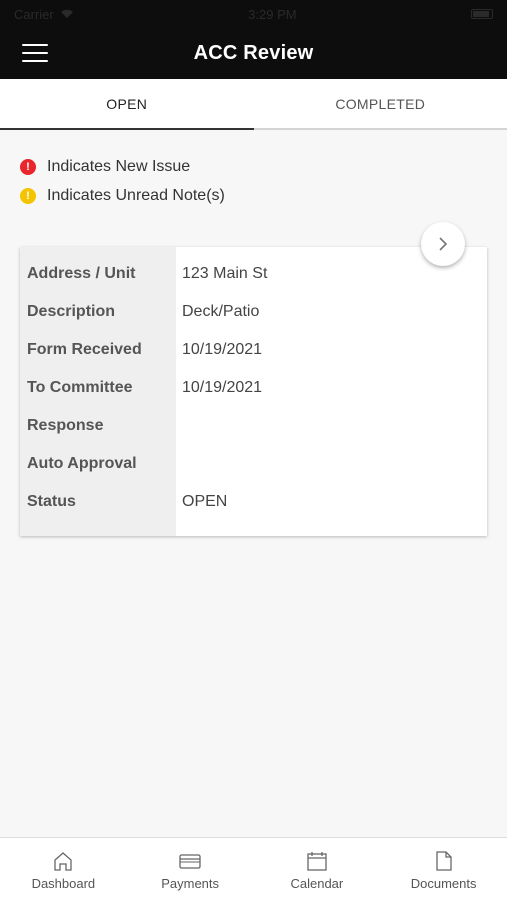 This screenshot has width=507, height=900. I want to click on value-auto-approval, so click(331, 473).